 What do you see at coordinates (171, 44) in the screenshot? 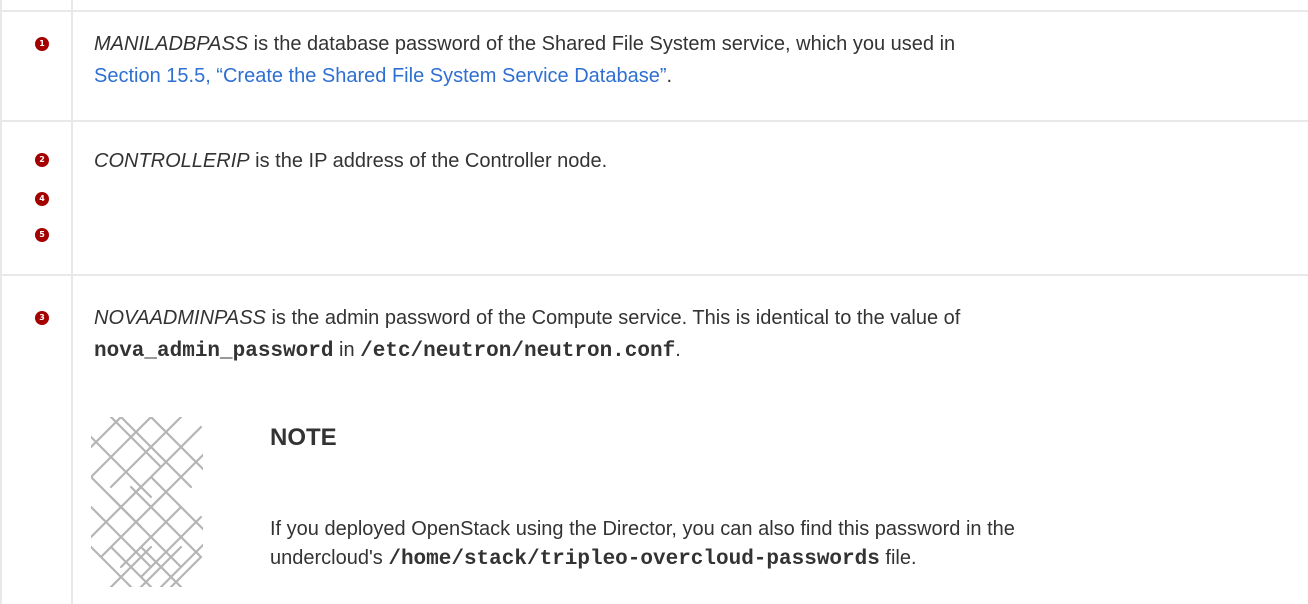
I see `variable-name: MANILADBPASS` at bounding box center [171, 44].